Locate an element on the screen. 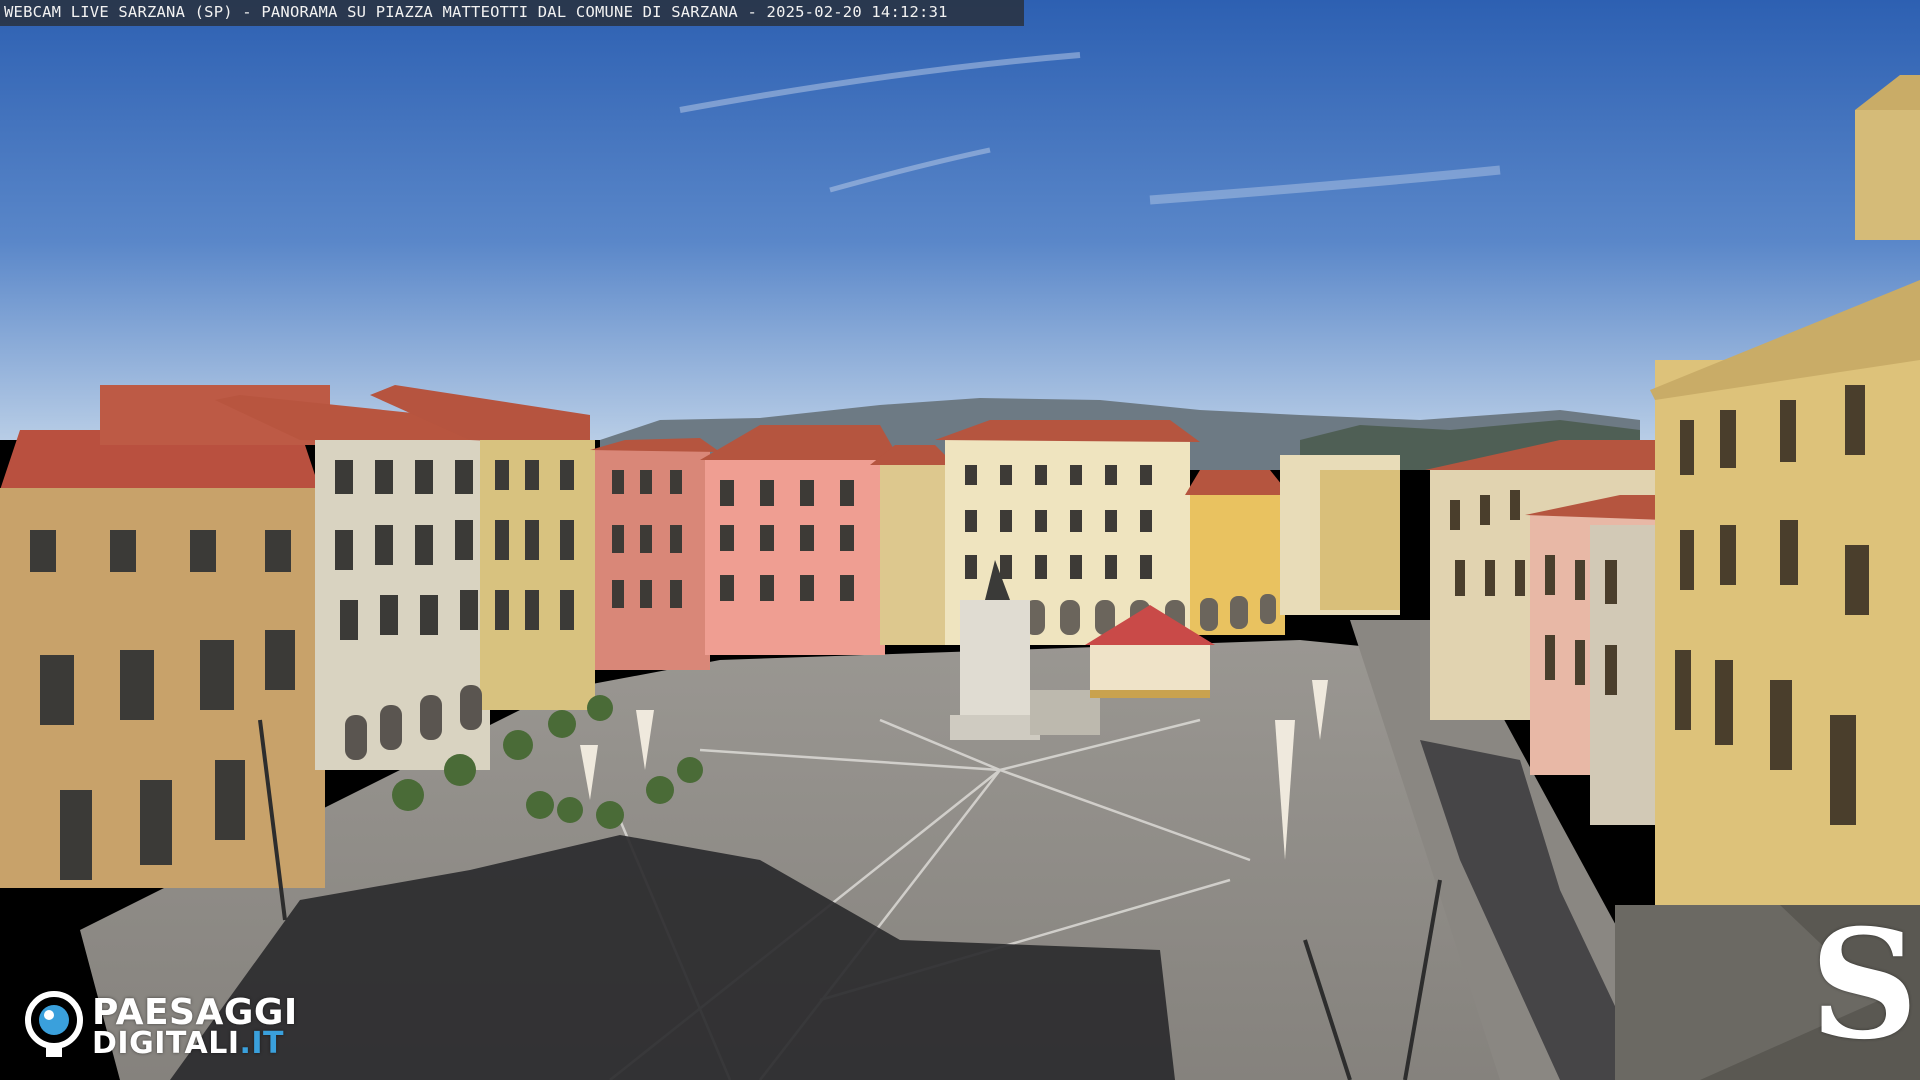 The height and width of the screenshot is (1080, 1920). logo-text-digitali: DIGITALI.IT is located at coordinates (188, 1043).